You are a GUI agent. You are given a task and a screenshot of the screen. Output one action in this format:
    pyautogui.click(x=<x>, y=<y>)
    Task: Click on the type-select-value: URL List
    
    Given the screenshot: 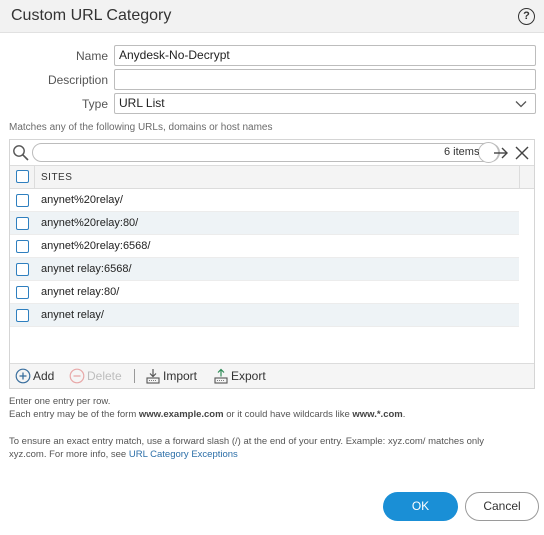 What is the action you would take?
    pyautogui.click(x=142, y=103)
    